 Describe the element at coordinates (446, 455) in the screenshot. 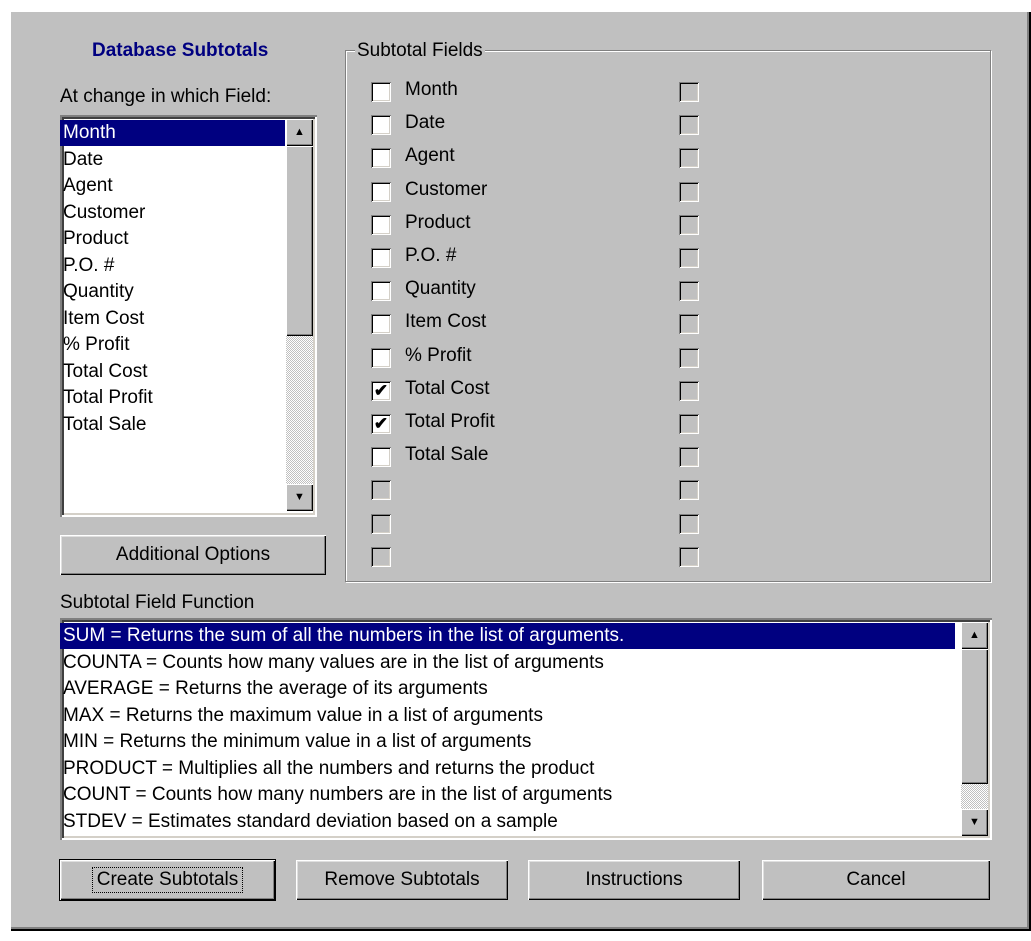

I see `subtotal-field-label: Total Sale` at that location.